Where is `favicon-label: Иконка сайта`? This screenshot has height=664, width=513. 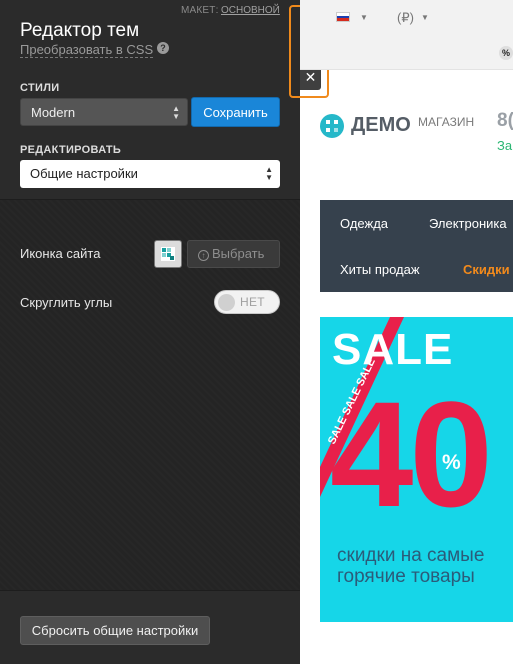
favicon-label: Иконка сайта is located at coordinates (60, 253).